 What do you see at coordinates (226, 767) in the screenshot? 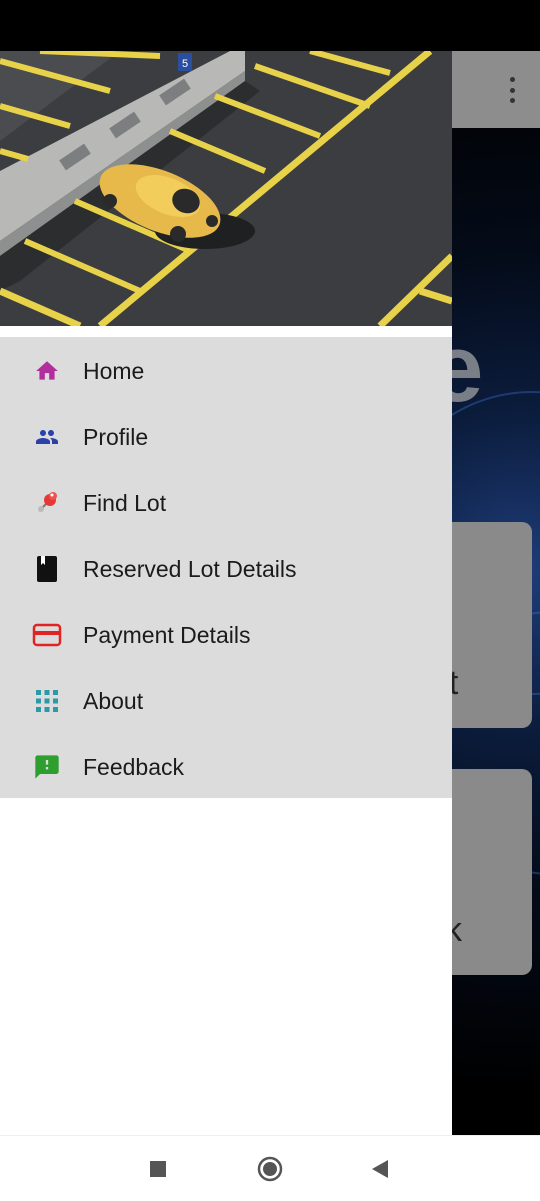
I see `menu-item-feedback: Feedback` at bounding box center [226, 767].